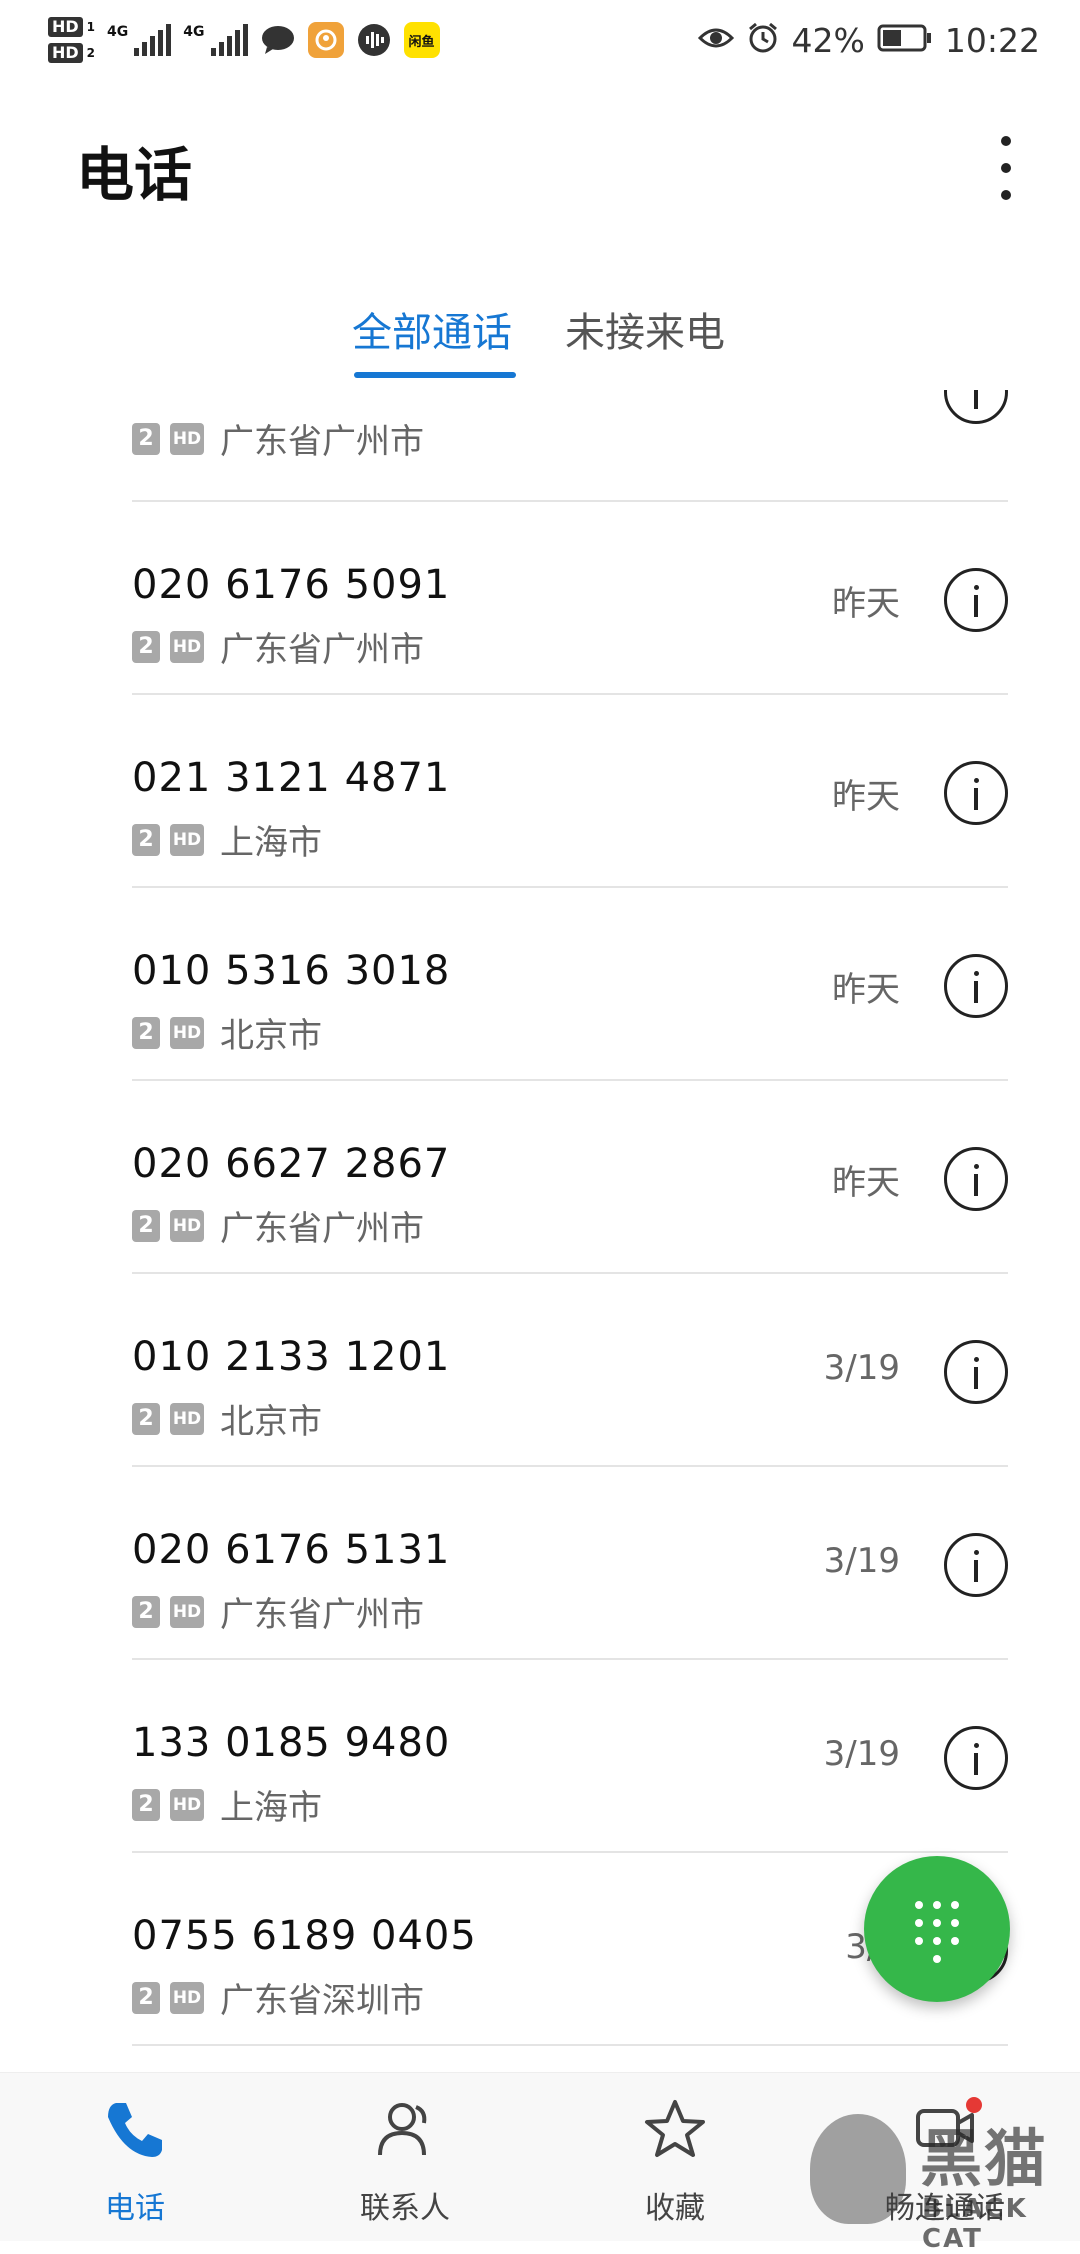  Describe the element at coordinates (937, 1932) in the screenshot. I see `dialpad-icon` at that location.